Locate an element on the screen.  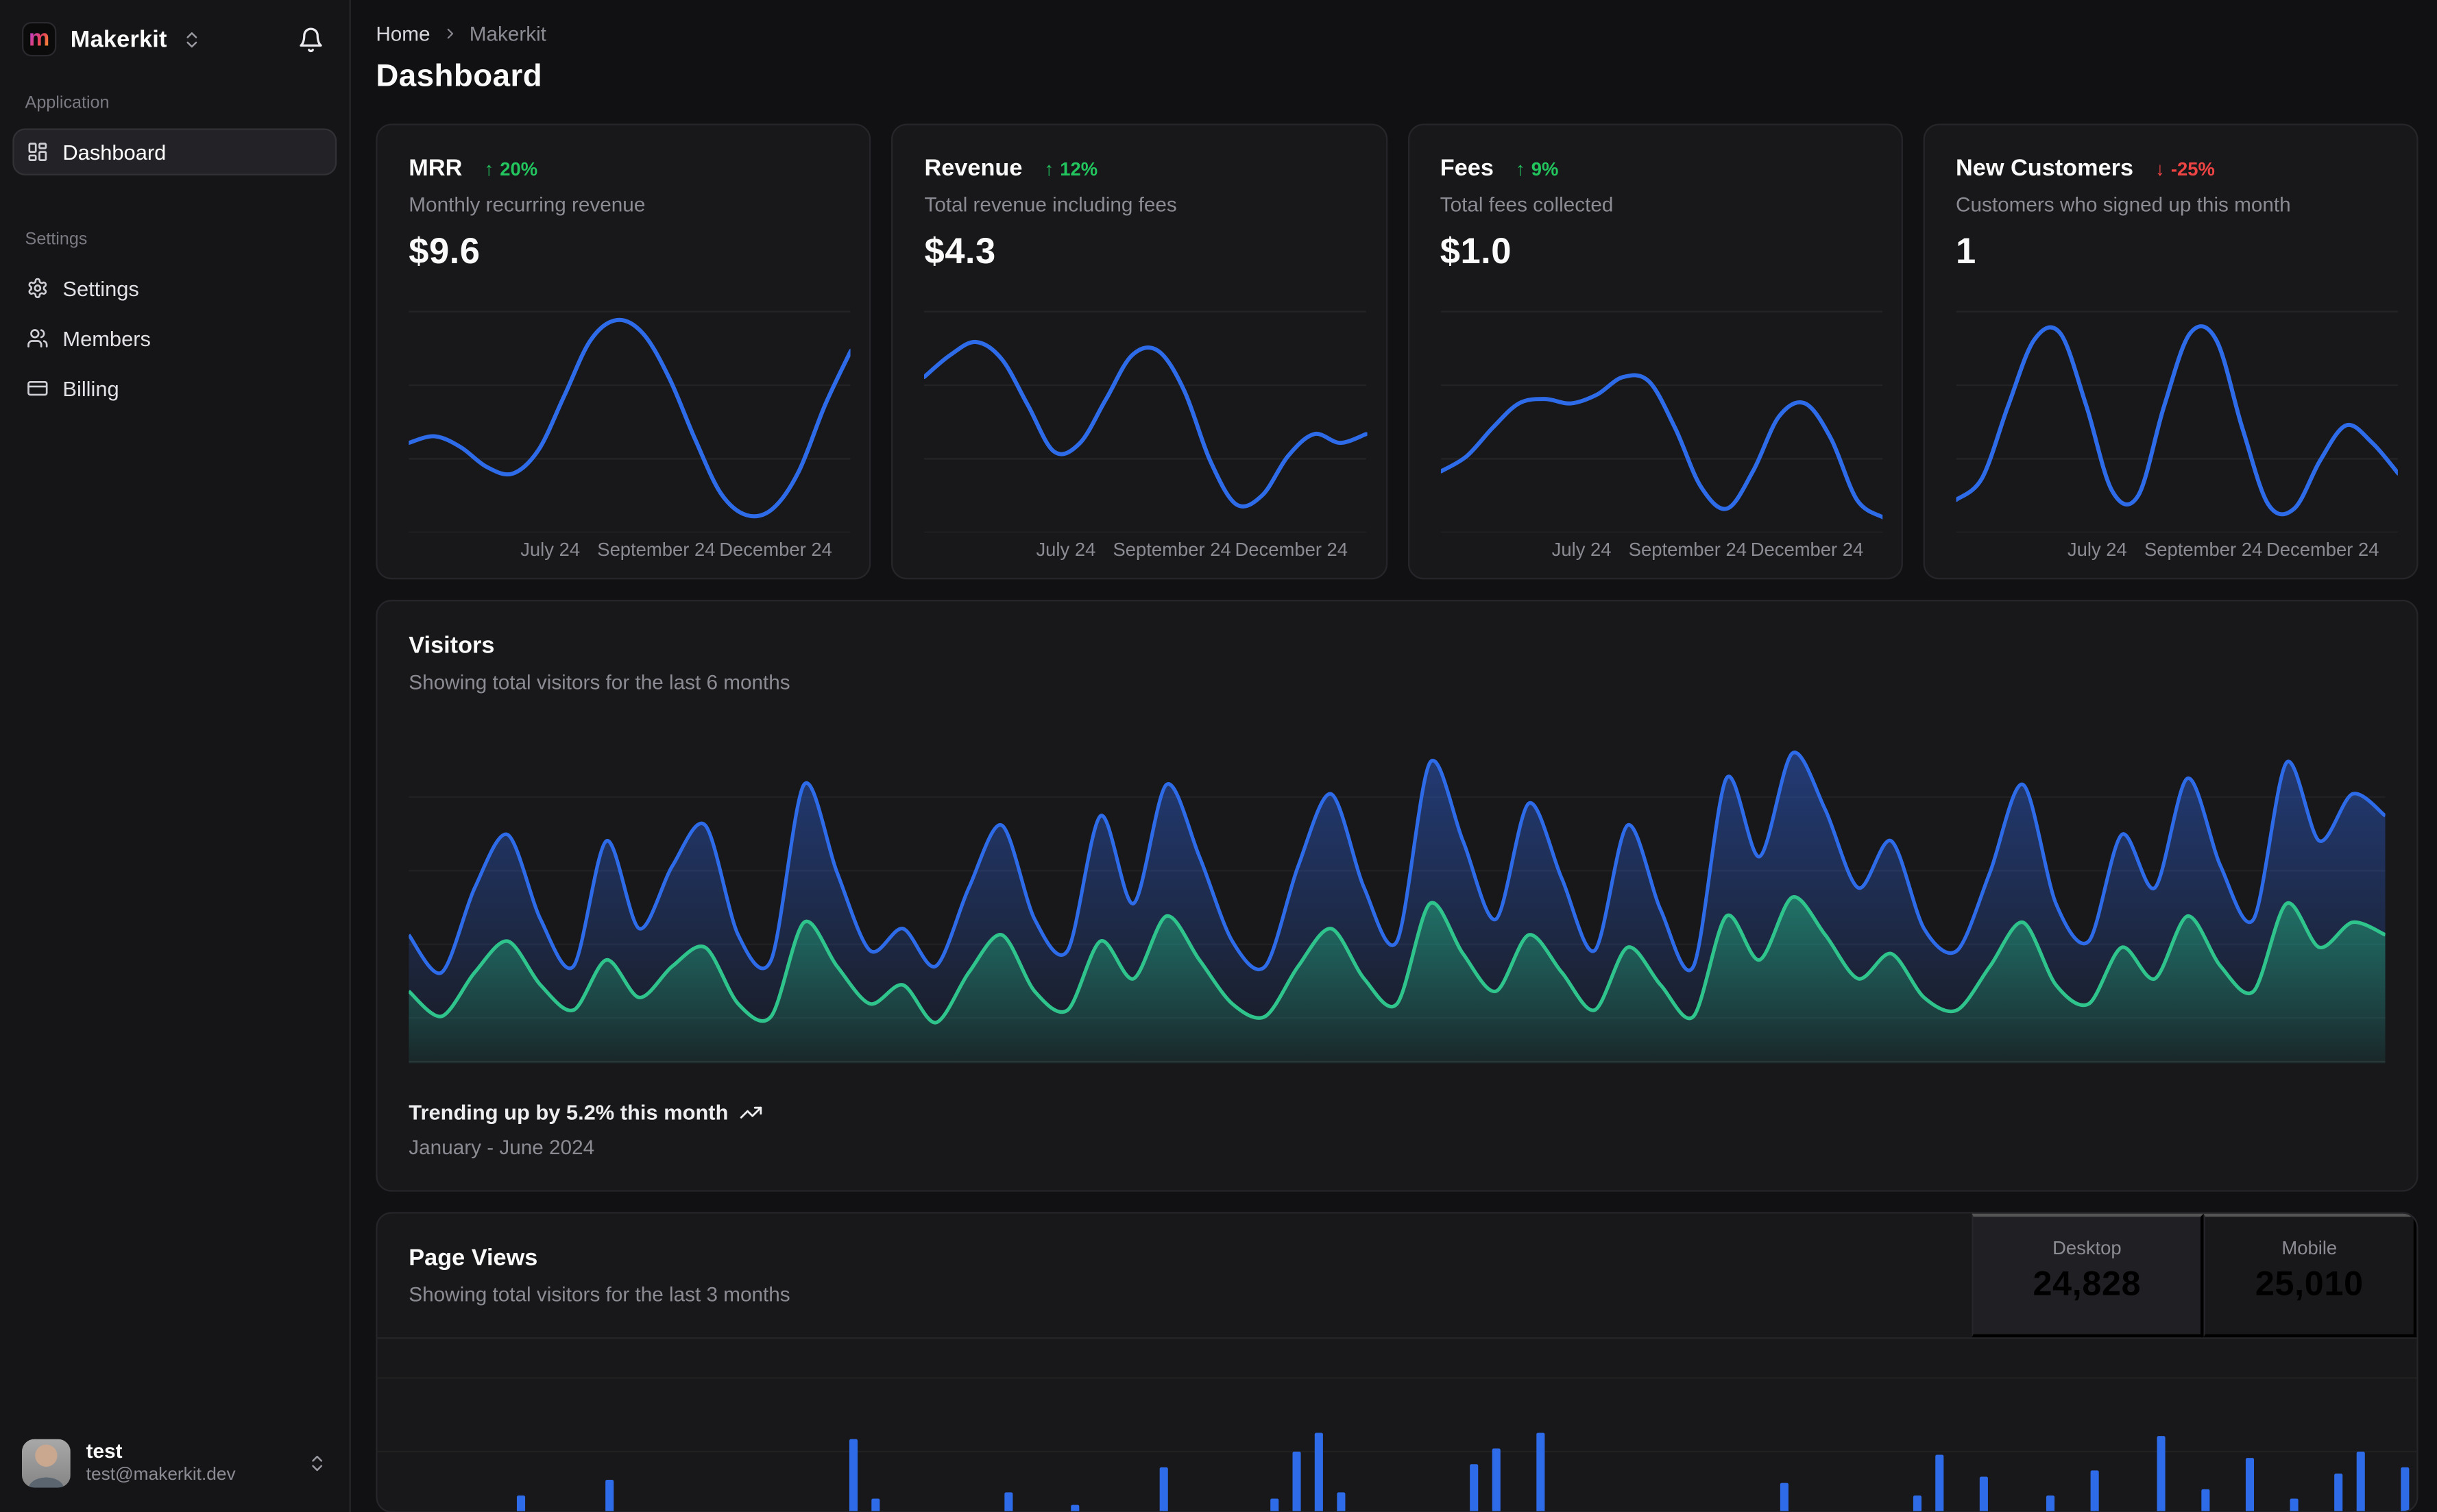
stat-value: 1 is located at coordinates (1966, 251).